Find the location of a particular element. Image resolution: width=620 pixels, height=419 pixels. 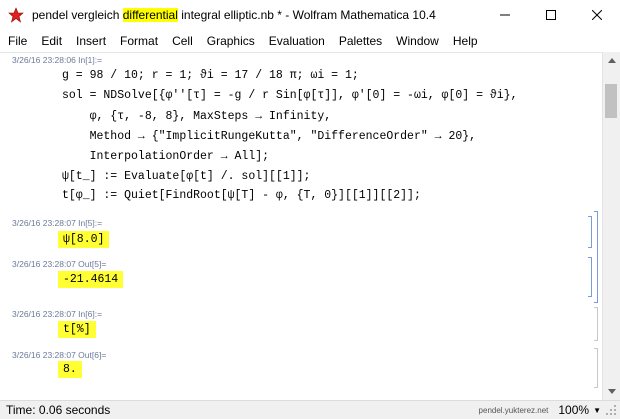

mathematica-app-icon is located at coordinates (16, 15).